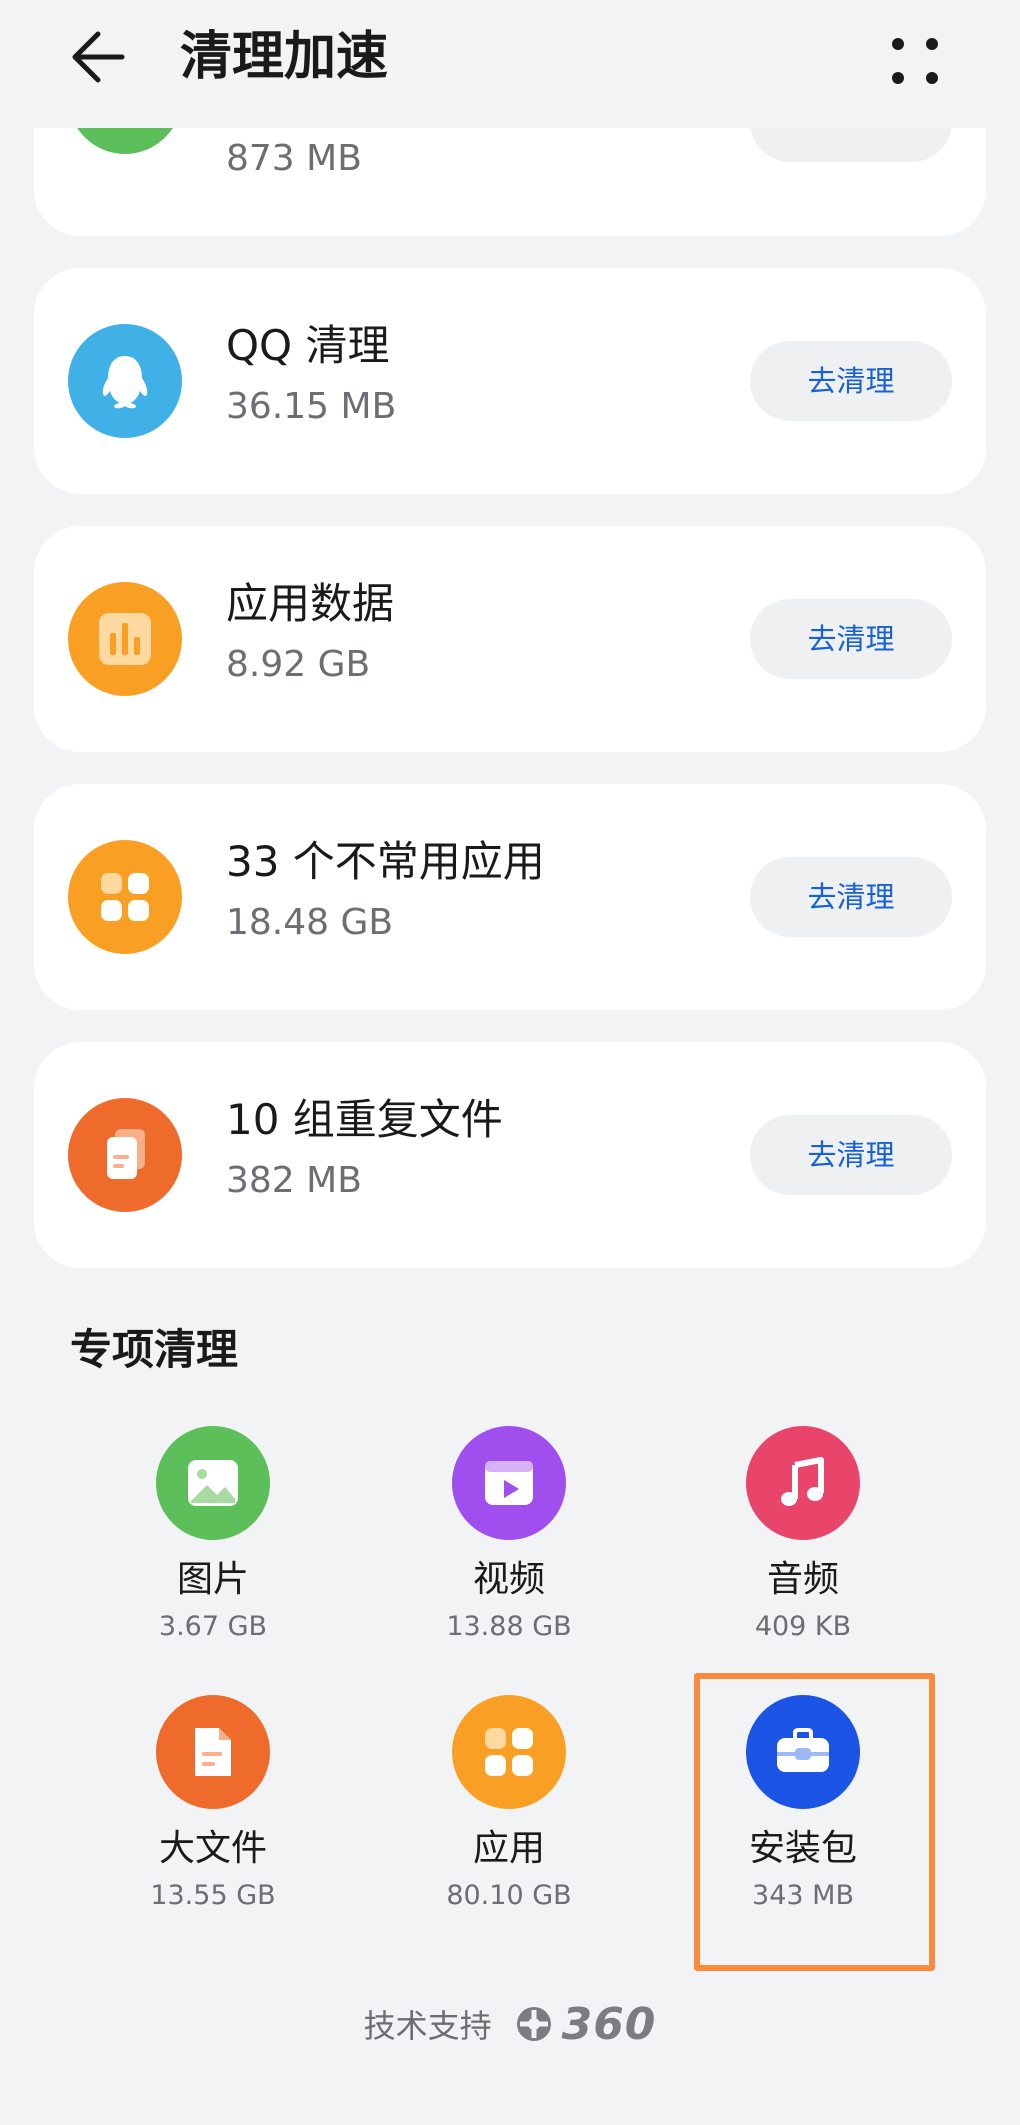 The image size is (1020, 2125). I want to click on highlight-box, so click(814, 1822).